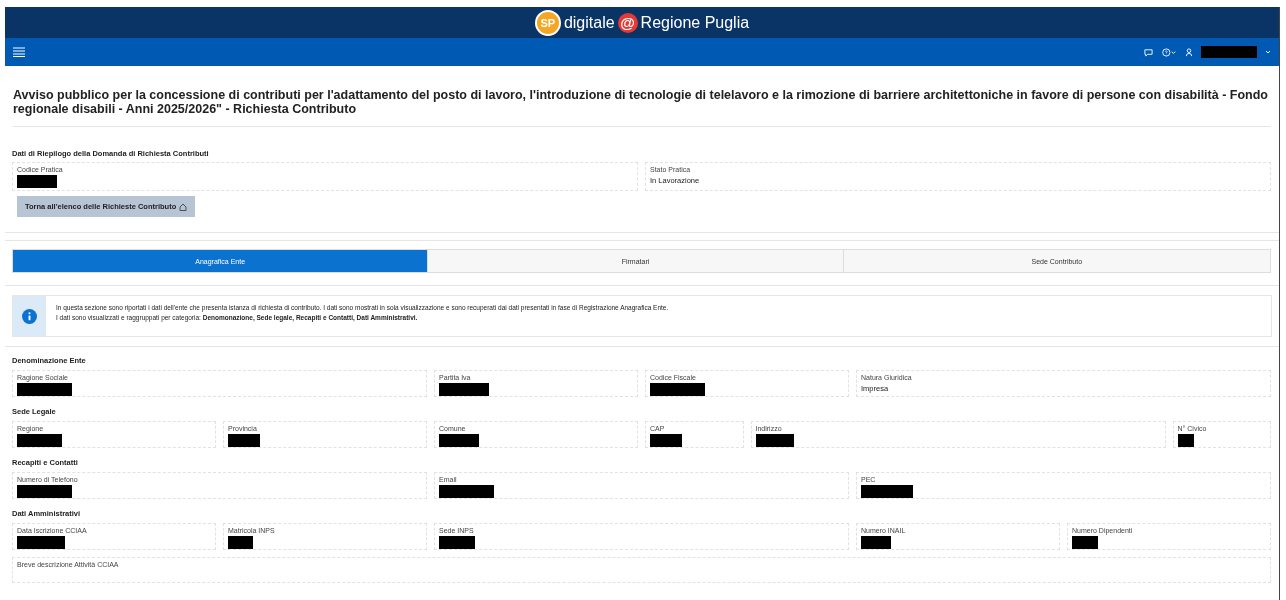 Image resolution: width=1286 pixels, height=600 pixels. Describe the element at coordinates (1189, 52) in the screenshot. I see `user-icon` at that location.